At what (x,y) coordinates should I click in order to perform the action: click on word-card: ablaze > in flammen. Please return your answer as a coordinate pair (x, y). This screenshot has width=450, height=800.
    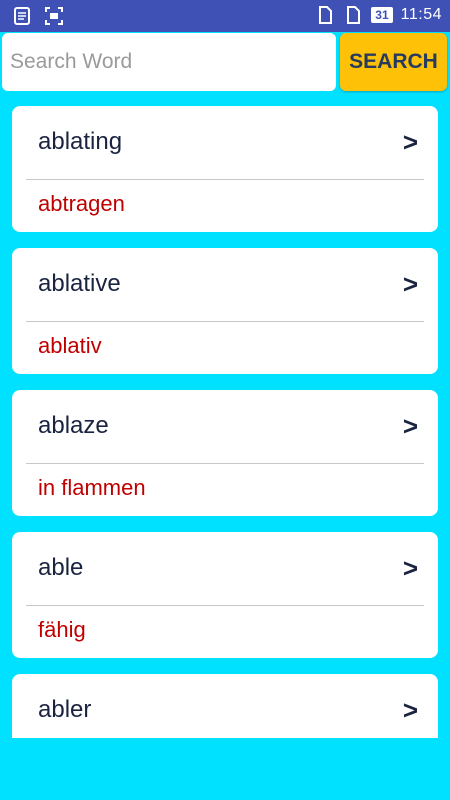
    Looking at the image, I should click on (225, 453).